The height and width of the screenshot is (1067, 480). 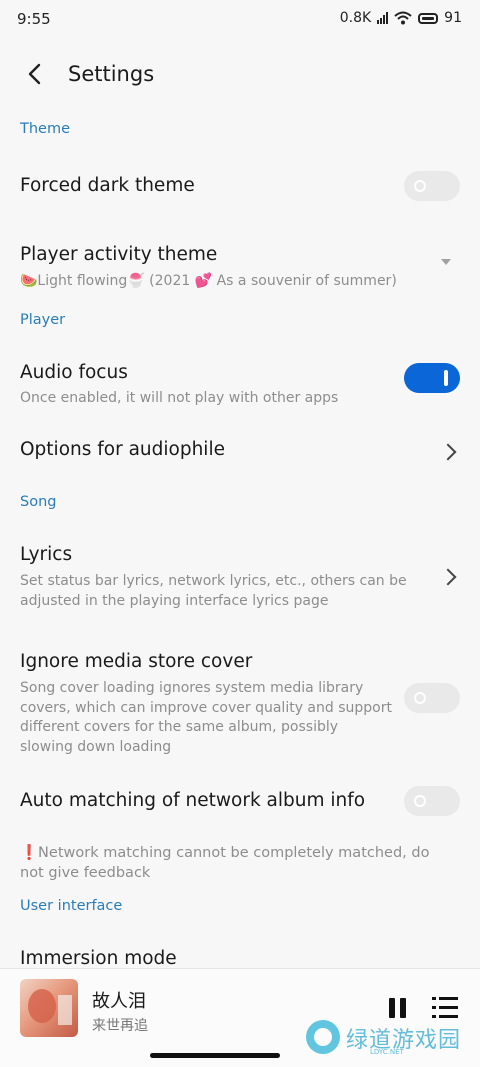 What do you see at coordinates (398, 1008) in the screenshot?
I see `pause-icon` at bounding box center [398, 1008].